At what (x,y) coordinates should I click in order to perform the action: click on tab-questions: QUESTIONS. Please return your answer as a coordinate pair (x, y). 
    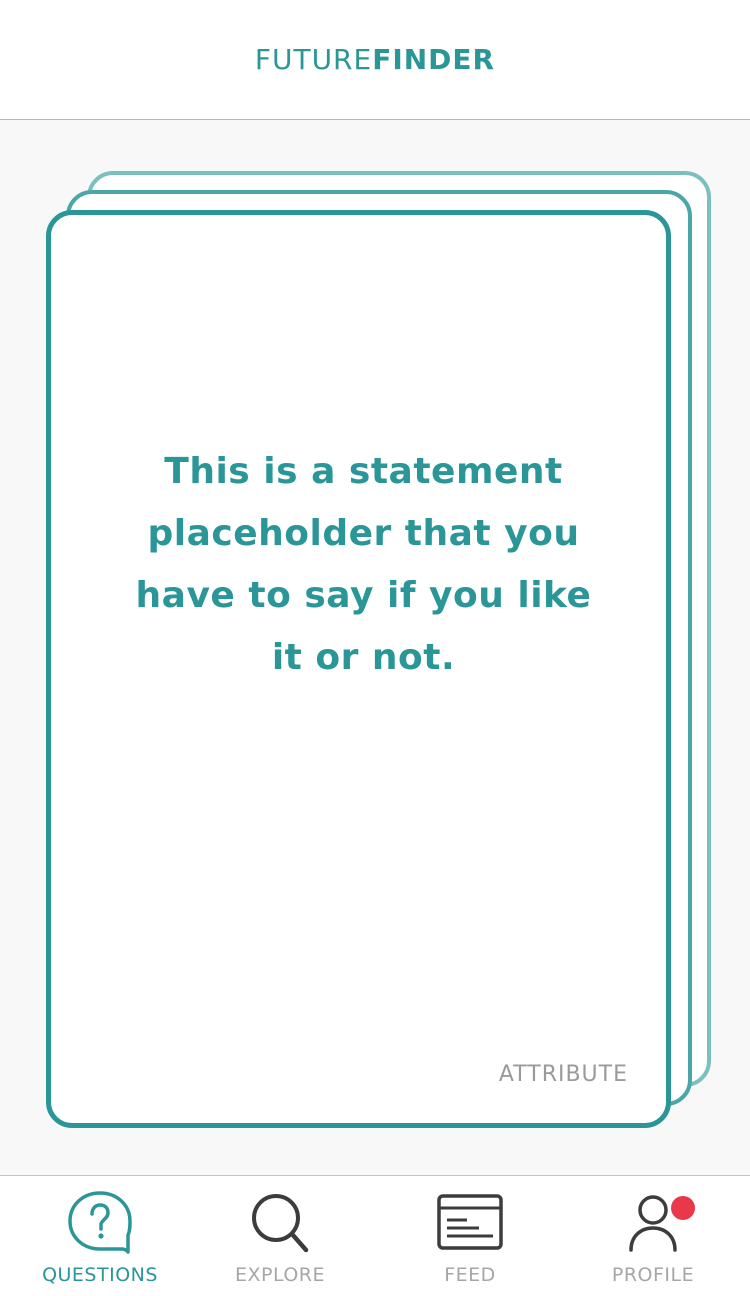
    Looking at the image, I should click on (100, 1236).